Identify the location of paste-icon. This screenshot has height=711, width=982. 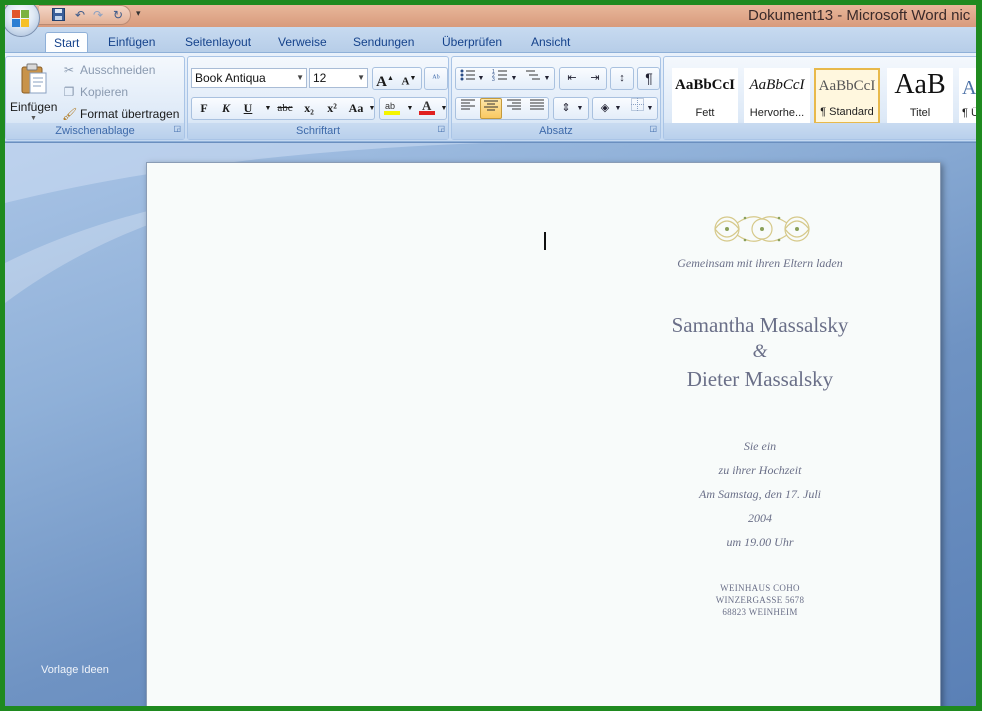
(34, 80).